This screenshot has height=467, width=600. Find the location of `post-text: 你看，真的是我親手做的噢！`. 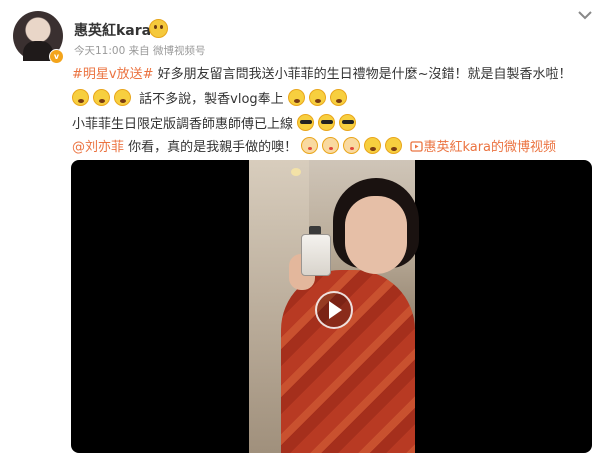

post-text: 你看，真的是我親手做的噢！ is located at coordinates (211, 147).